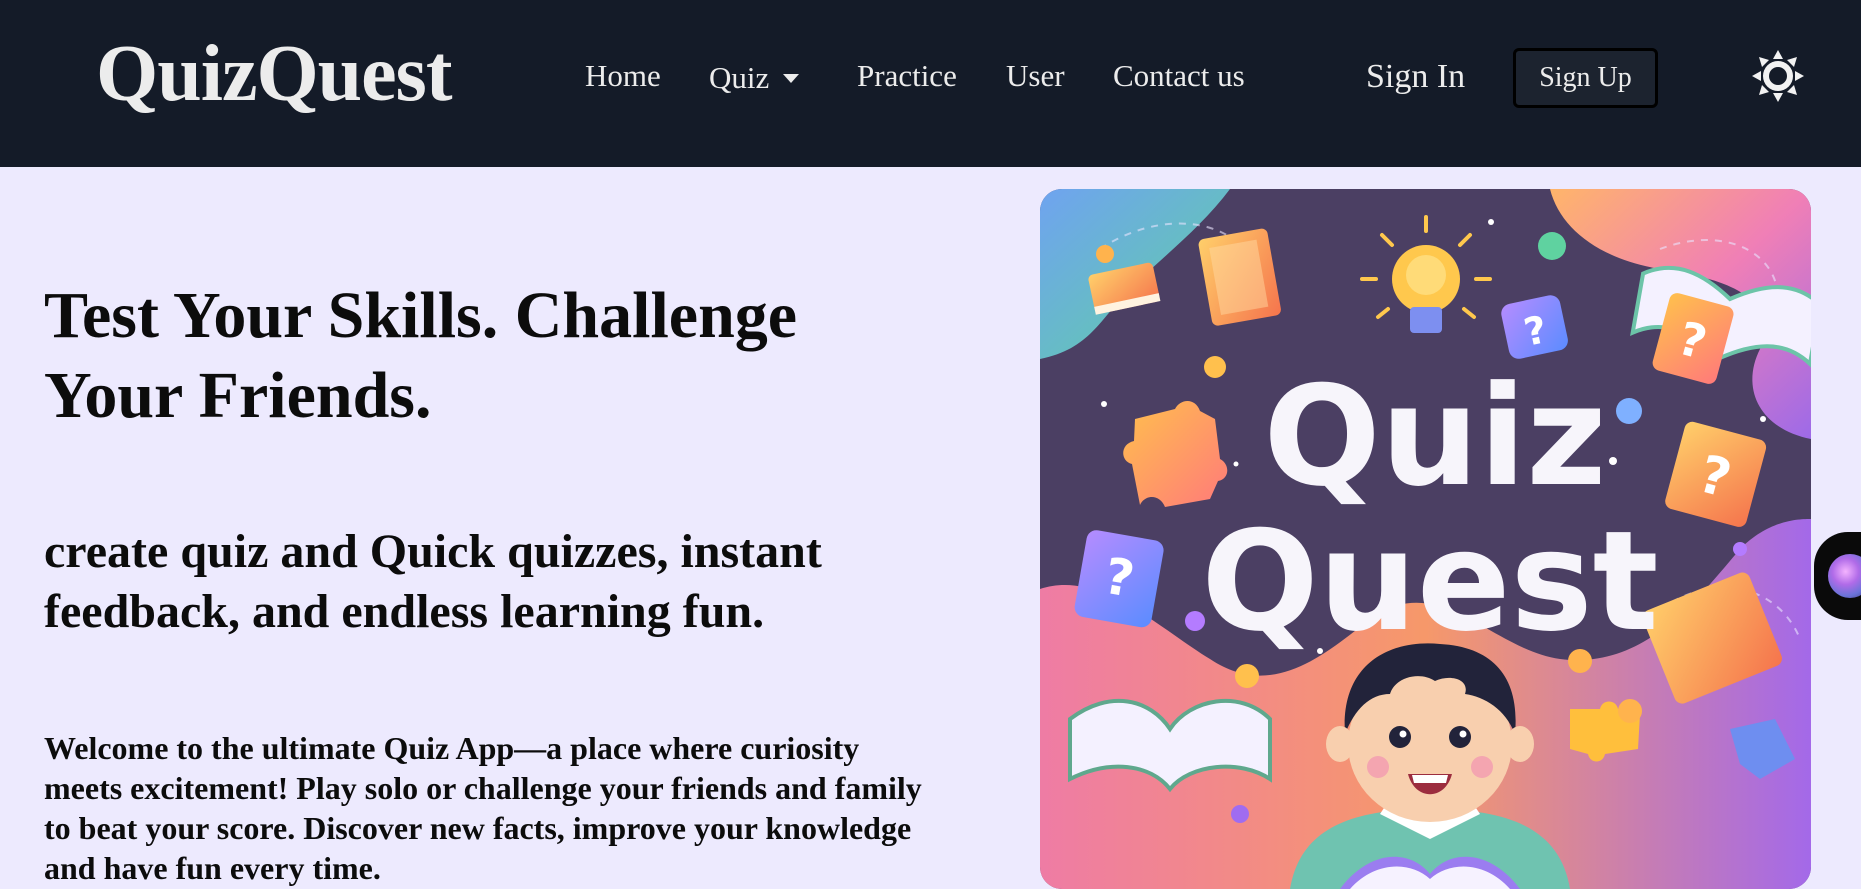 This screenshot has height=889, width=1861. What do you see at coordinates (1844, 576) in the screenshot?
I see `assistant-orb-icon` at bounding box center [1844, 576].